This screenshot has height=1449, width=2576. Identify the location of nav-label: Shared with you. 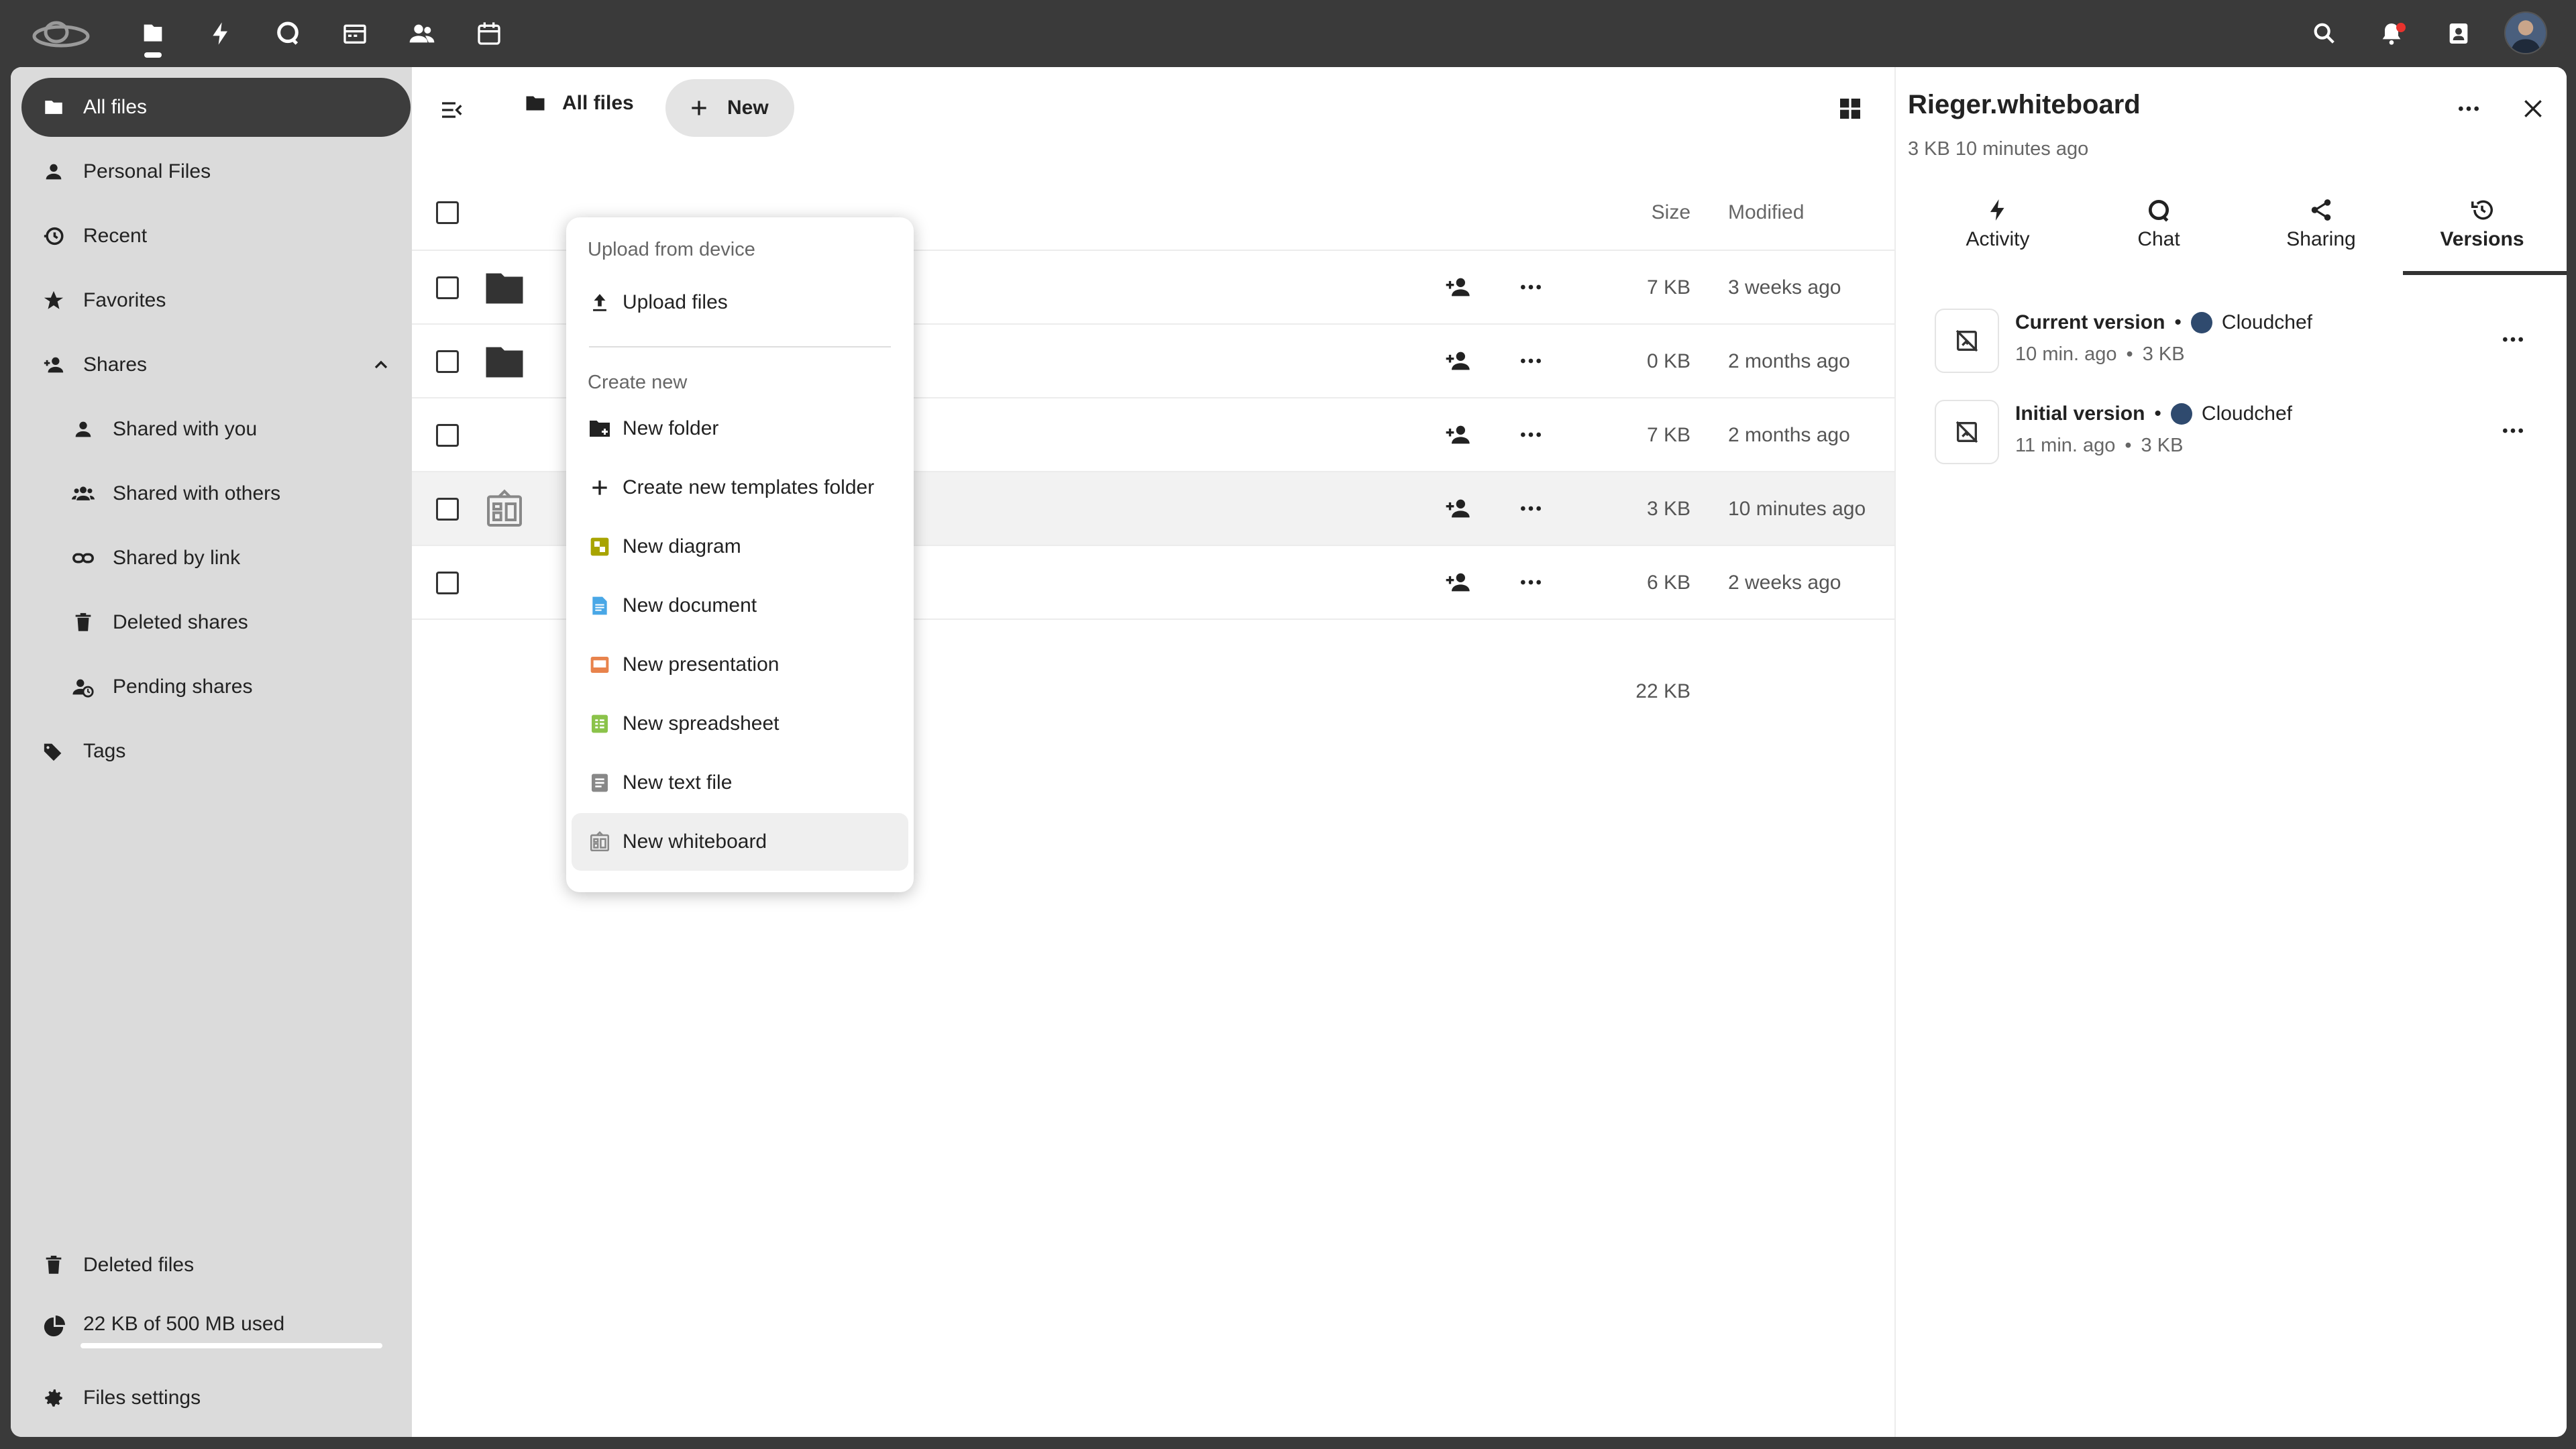
(185, 429).